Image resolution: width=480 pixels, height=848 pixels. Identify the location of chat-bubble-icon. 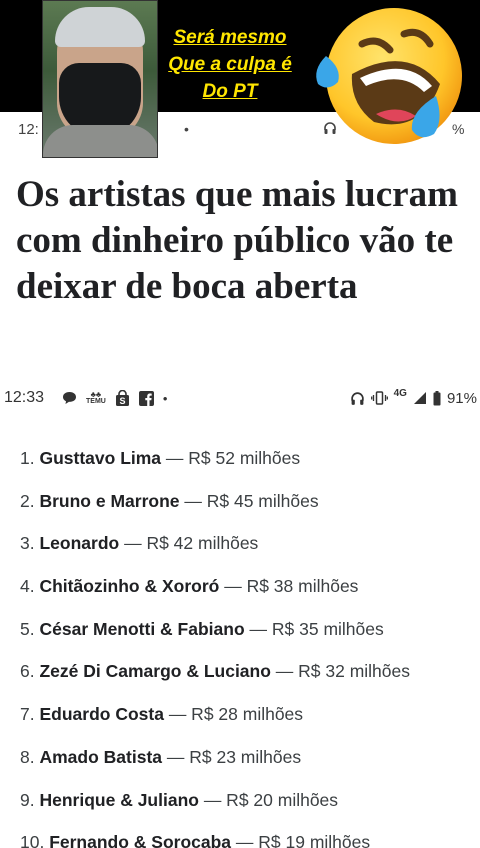
(69, 398).